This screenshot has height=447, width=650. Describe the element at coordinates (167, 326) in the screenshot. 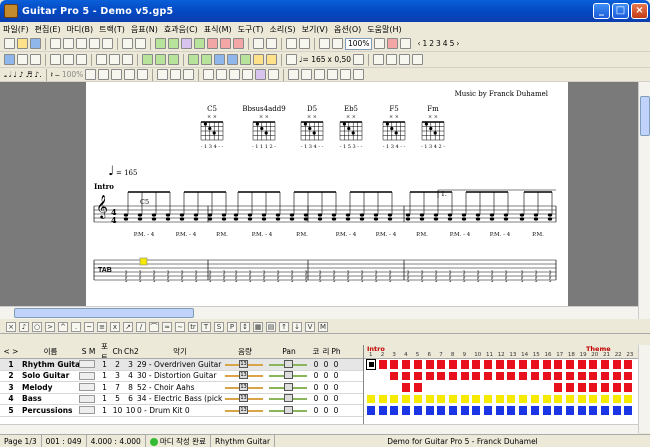

I see `tremolo-icon: ≈` at that location.